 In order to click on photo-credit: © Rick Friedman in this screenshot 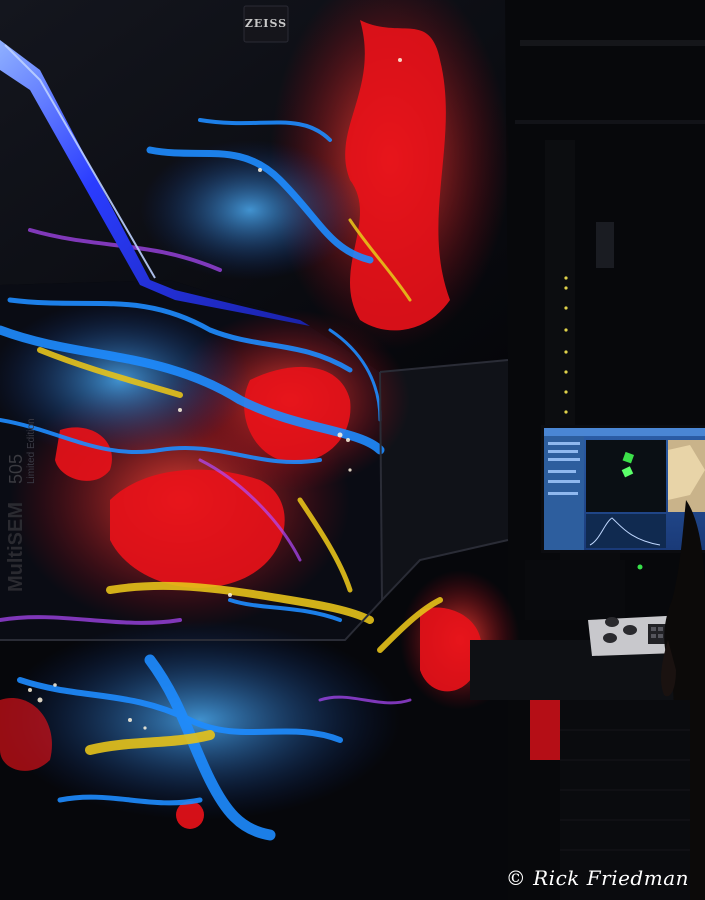, I will do `click(597, 878)`.